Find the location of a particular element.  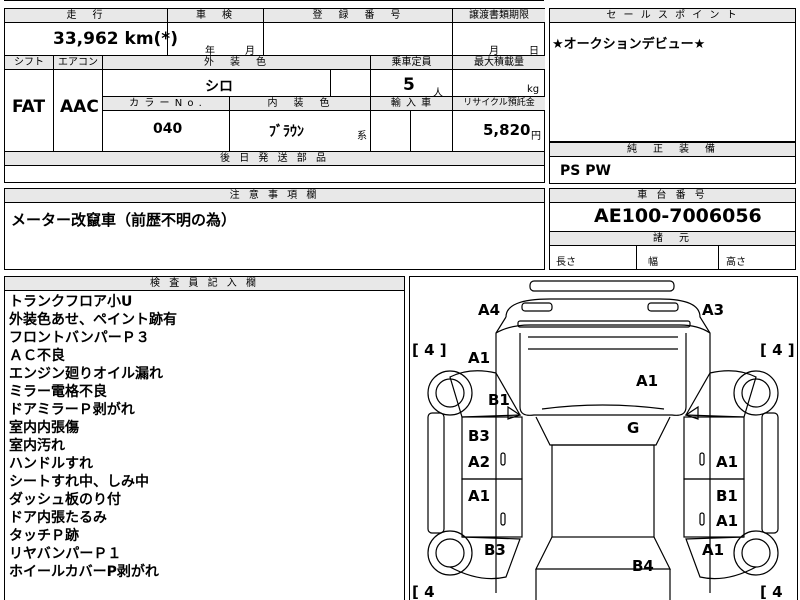

aircon-value: AAC is located at coordinates (79, 107).